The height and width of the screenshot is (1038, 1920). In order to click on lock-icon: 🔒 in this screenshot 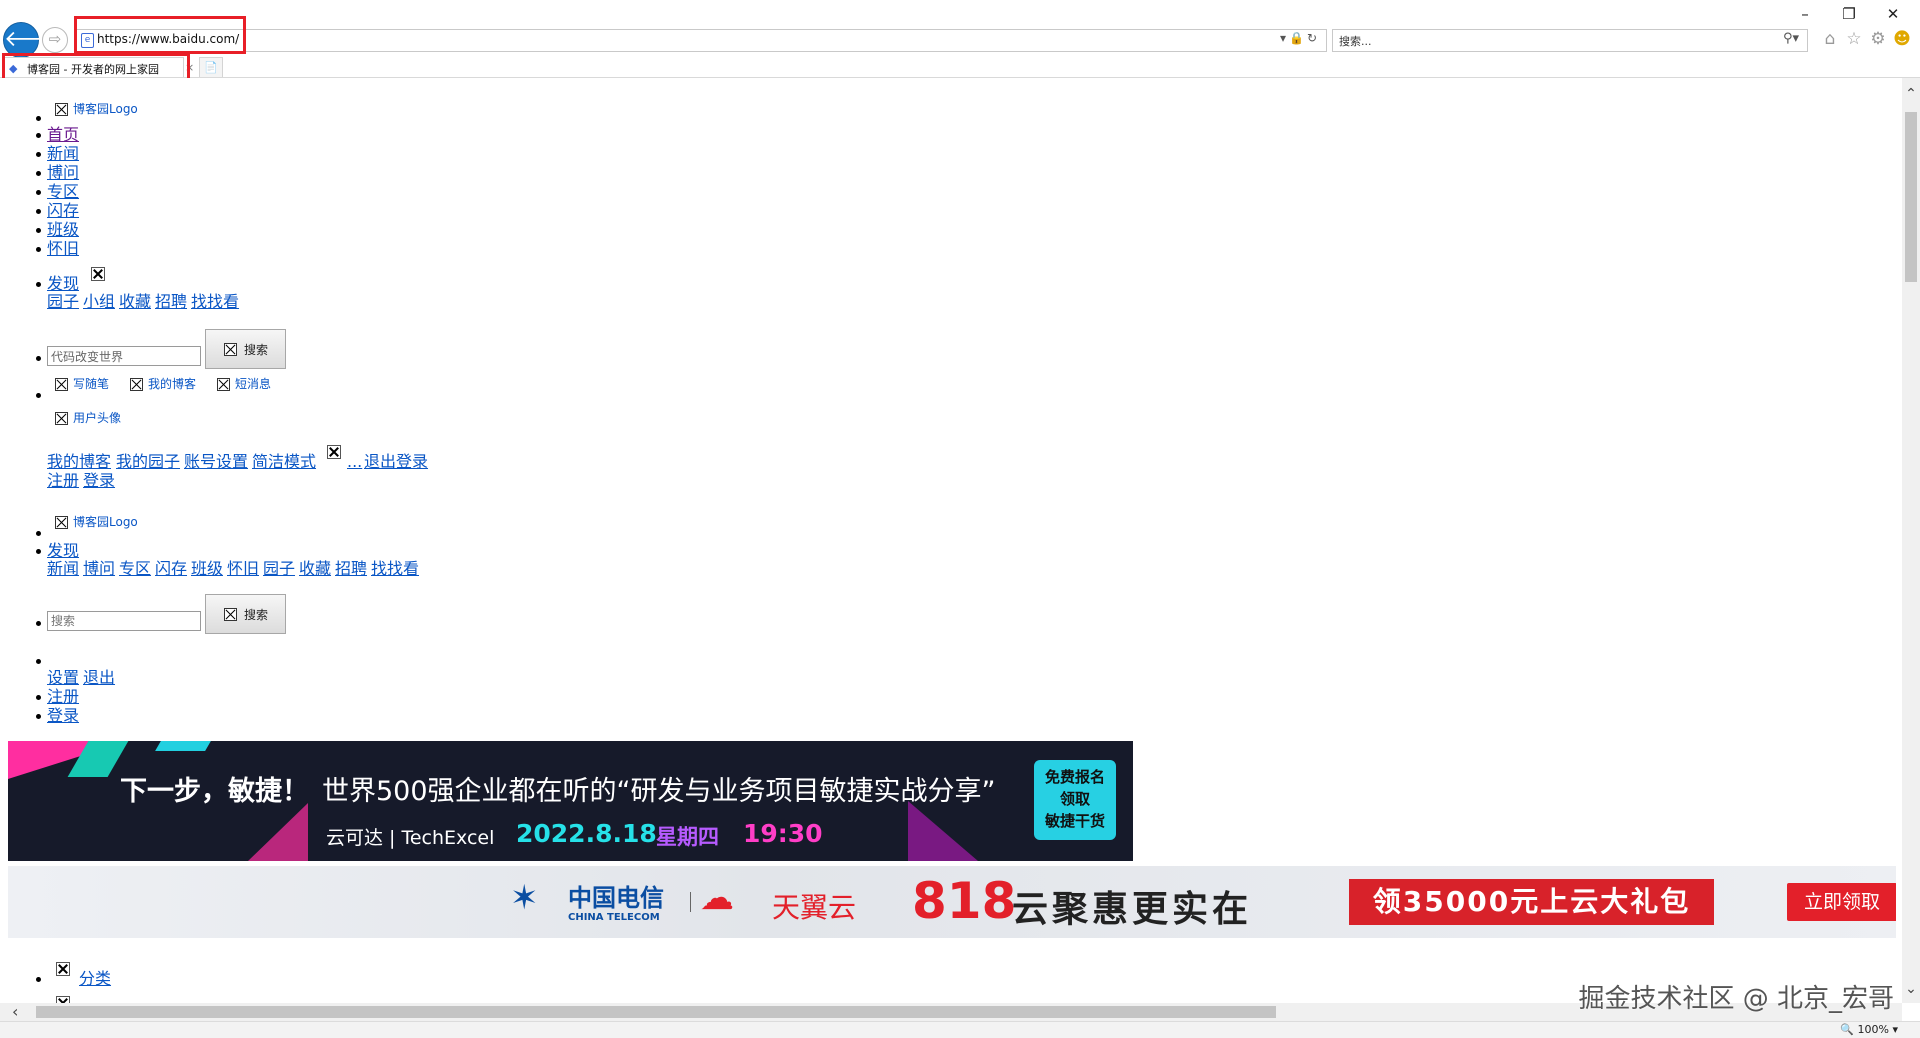, I will do `click(1298, 38)`.